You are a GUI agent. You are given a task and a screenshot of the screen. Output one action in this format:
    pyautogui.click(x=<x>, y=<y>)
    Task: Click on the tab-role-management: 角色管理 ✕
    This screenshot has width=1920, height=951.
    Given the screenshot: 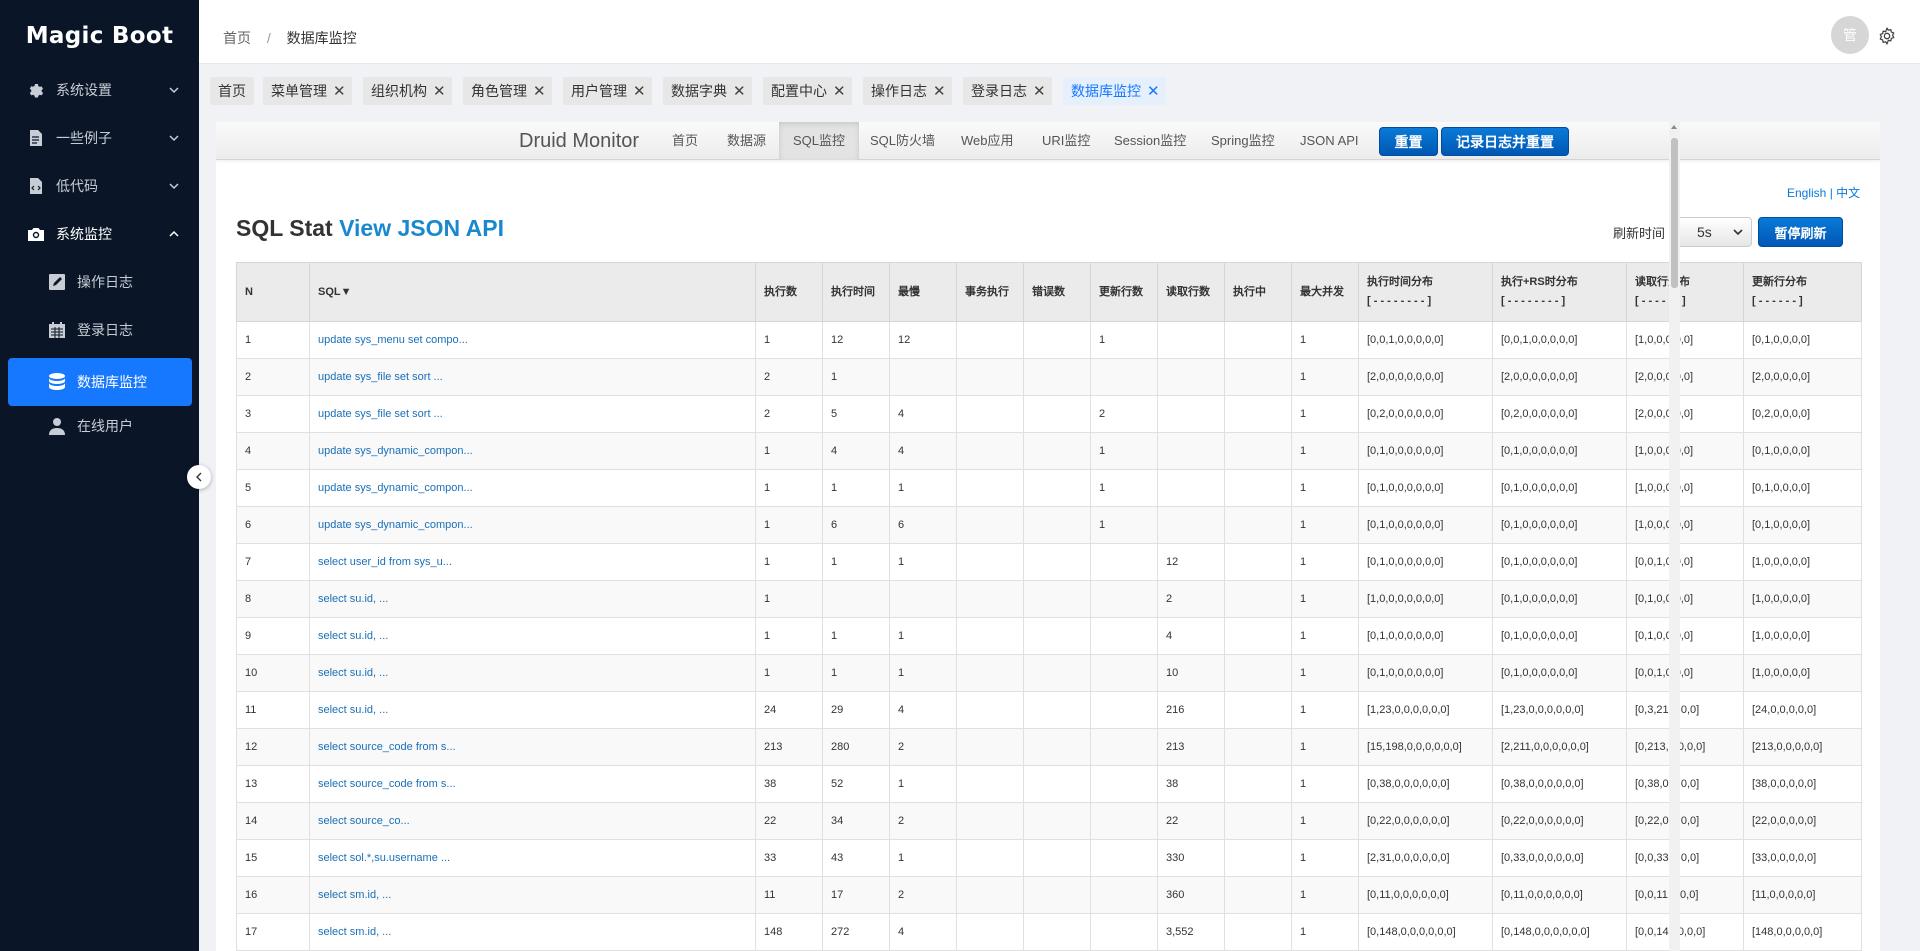 What is the action you would take?
    pyautogui.click(x=507, y=91)
    